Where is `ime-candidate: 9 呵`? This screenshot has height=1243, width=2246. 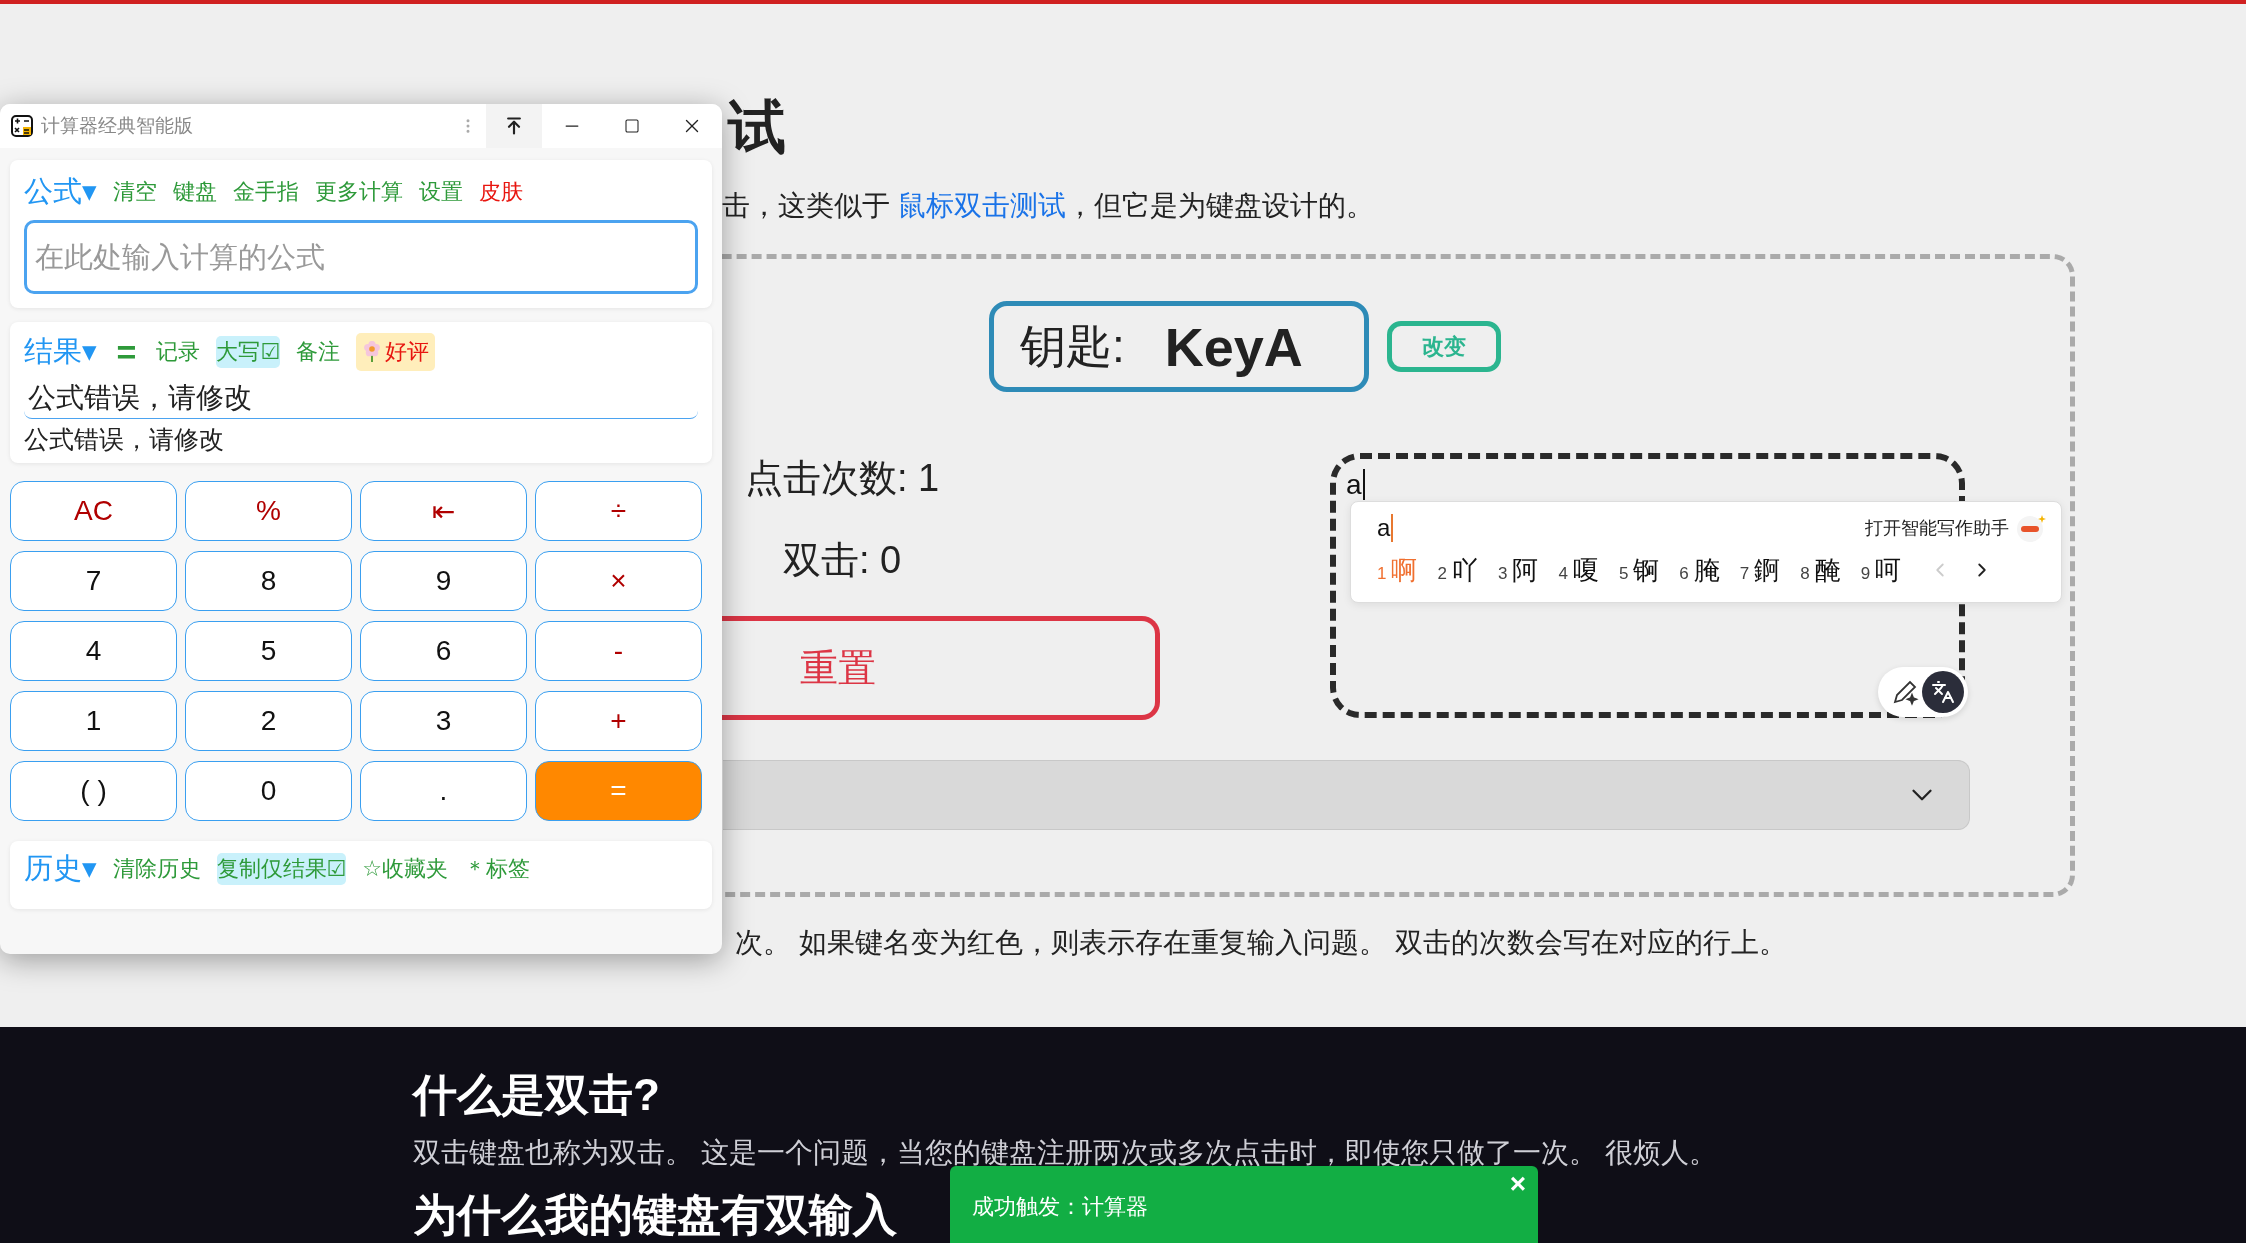
ime-candidate: 9 呵 is located at coordinates (1881, 570).